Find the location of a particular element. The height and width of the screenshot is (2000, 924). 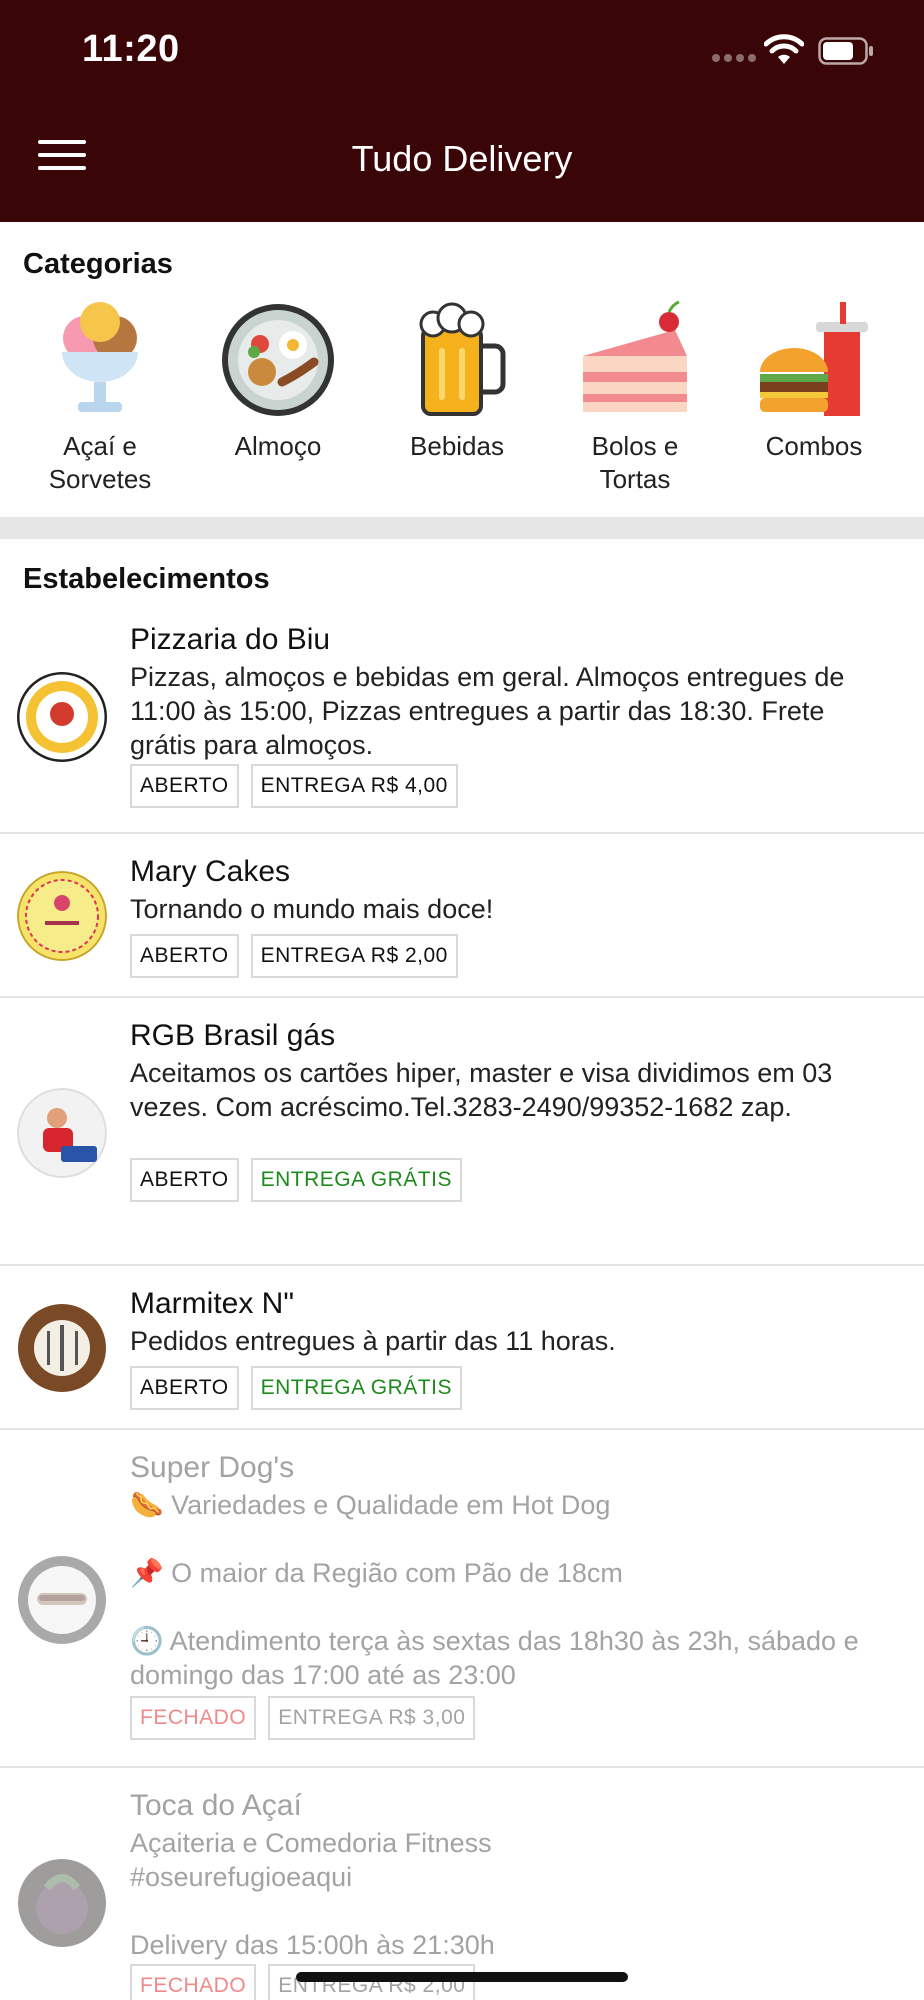

category-acai-sorvetes: Açaí e Sorvetes is located at coordinates (100, 398).